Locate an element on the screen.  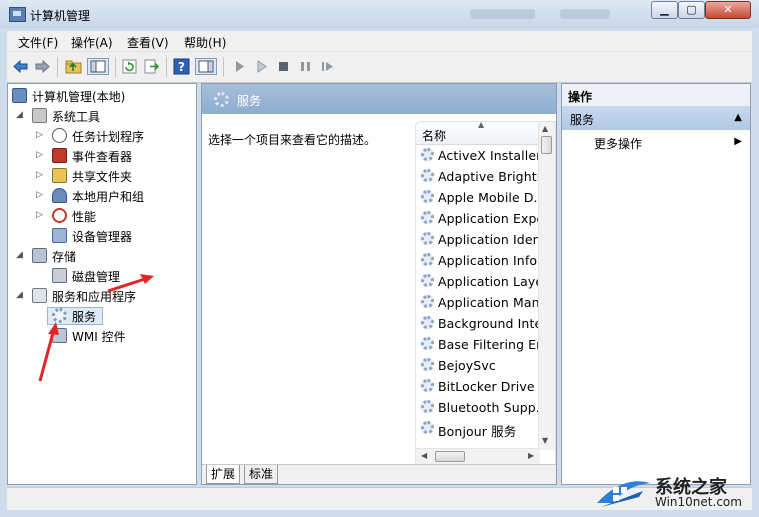
minimize-button: ▁ is located at coordinates (664, 10).